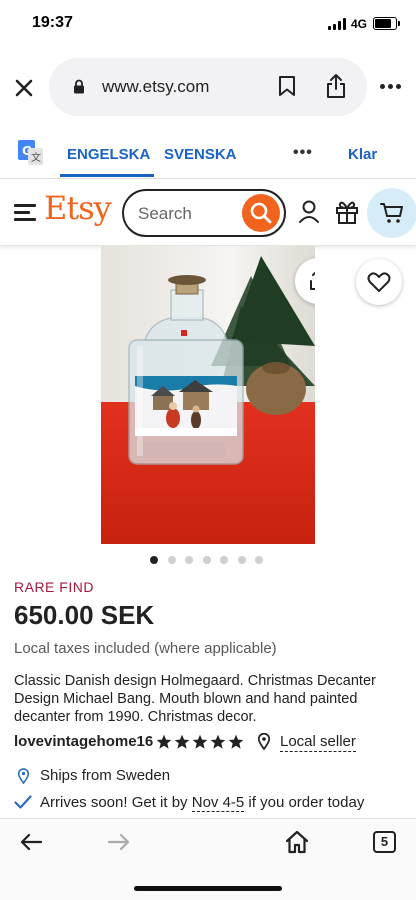  I want to click on browser-toolbar: www.etsy.com, so click(208, 87).